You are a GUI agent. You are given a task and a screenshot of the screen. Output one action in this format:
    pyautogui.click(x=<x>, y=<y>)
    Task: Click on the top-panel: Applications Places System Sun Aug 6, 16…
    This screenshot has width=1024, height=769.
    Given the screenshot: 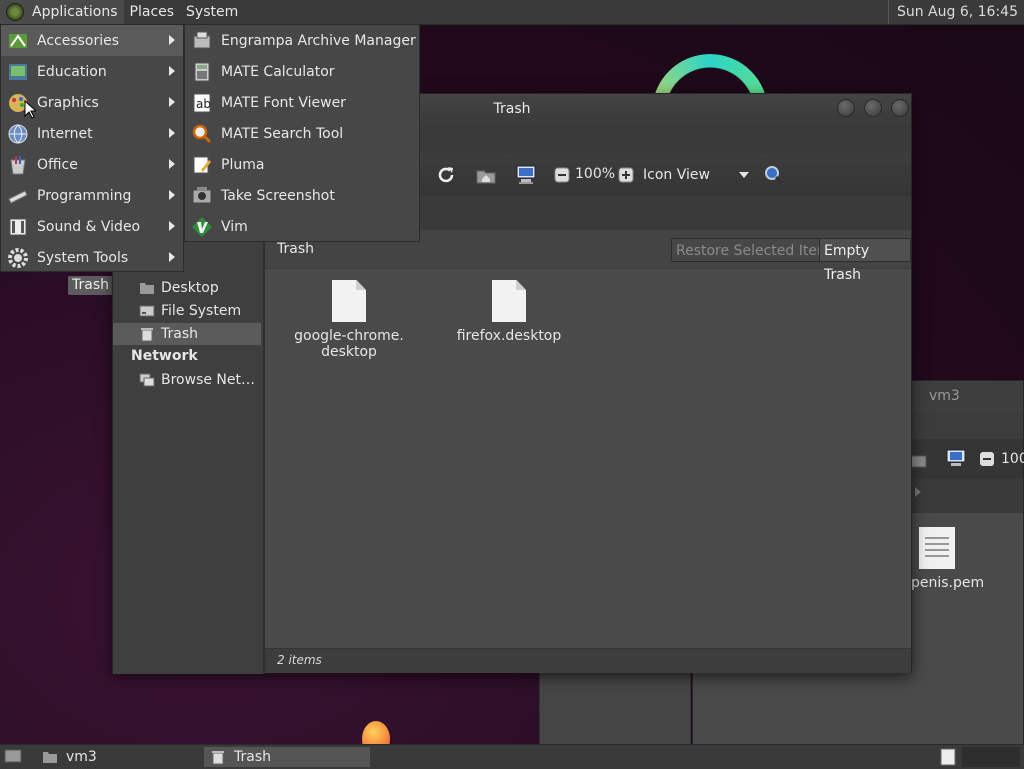 What is the action you would take?
    pyautogui.click(x=512, y=12)
    